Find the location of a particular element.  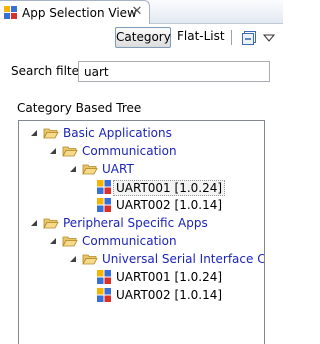

category-button: Category is located at coordinates (143, 37).